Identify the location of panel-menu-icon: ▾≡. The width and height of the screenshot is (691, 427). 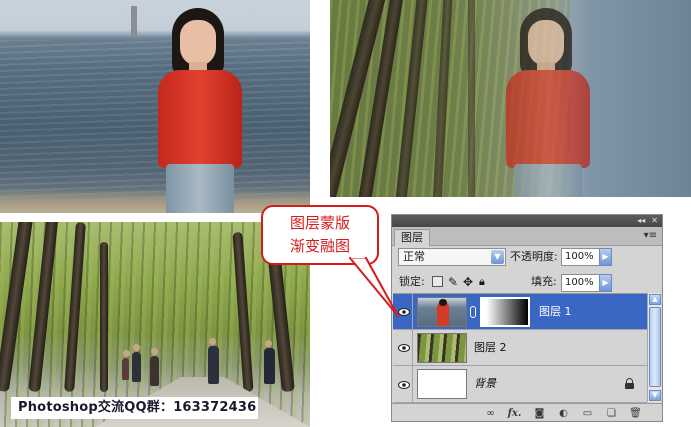
(650, 235).